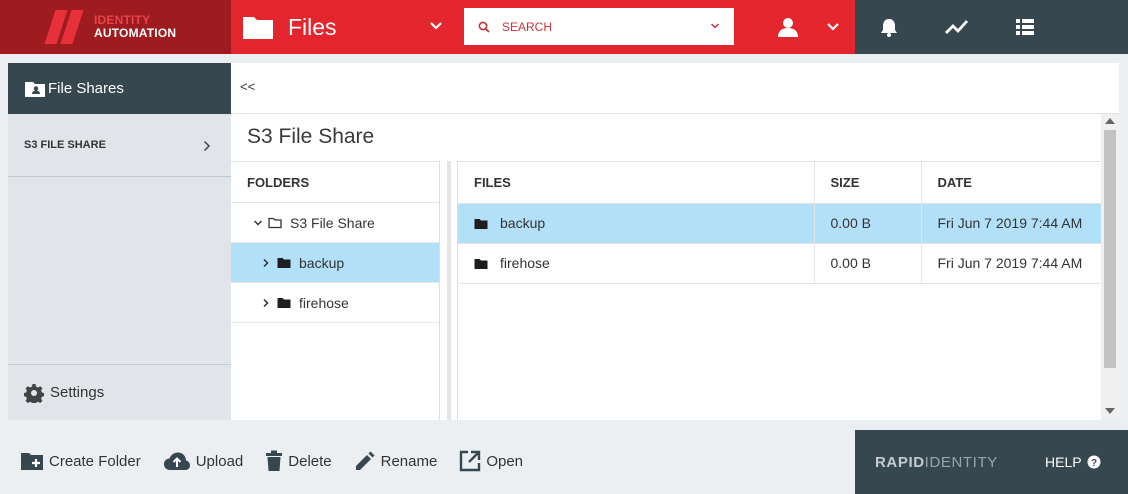 Image resolution: width=1128 pixels, height=494 pixels. What do you see at coordinates (779, 263) in the screenshot?
I see `table-row: firehose 0.00 B Fri Jun 7 2019 7:44 AM` at bounding box center [779, 263].